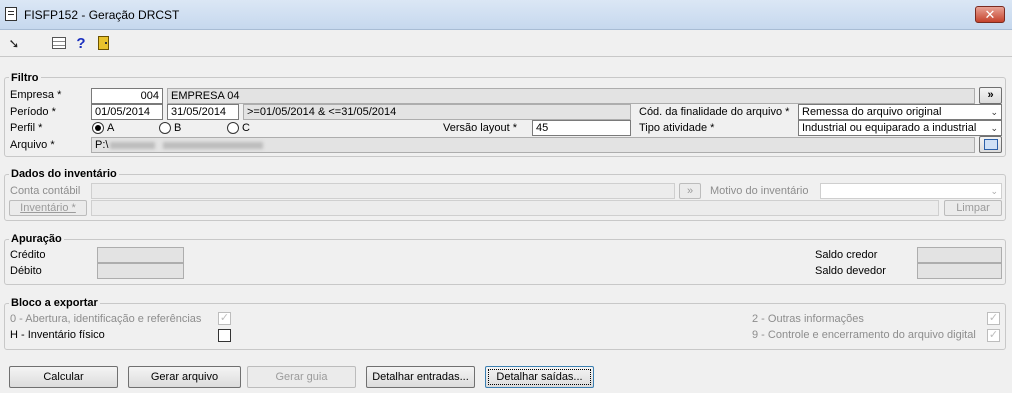  What do you see at coordinates (889, 128) in the screenshot?
I see `atividade-value: Industrial ou equiparado a industrial` at bounding box center [889, 128].